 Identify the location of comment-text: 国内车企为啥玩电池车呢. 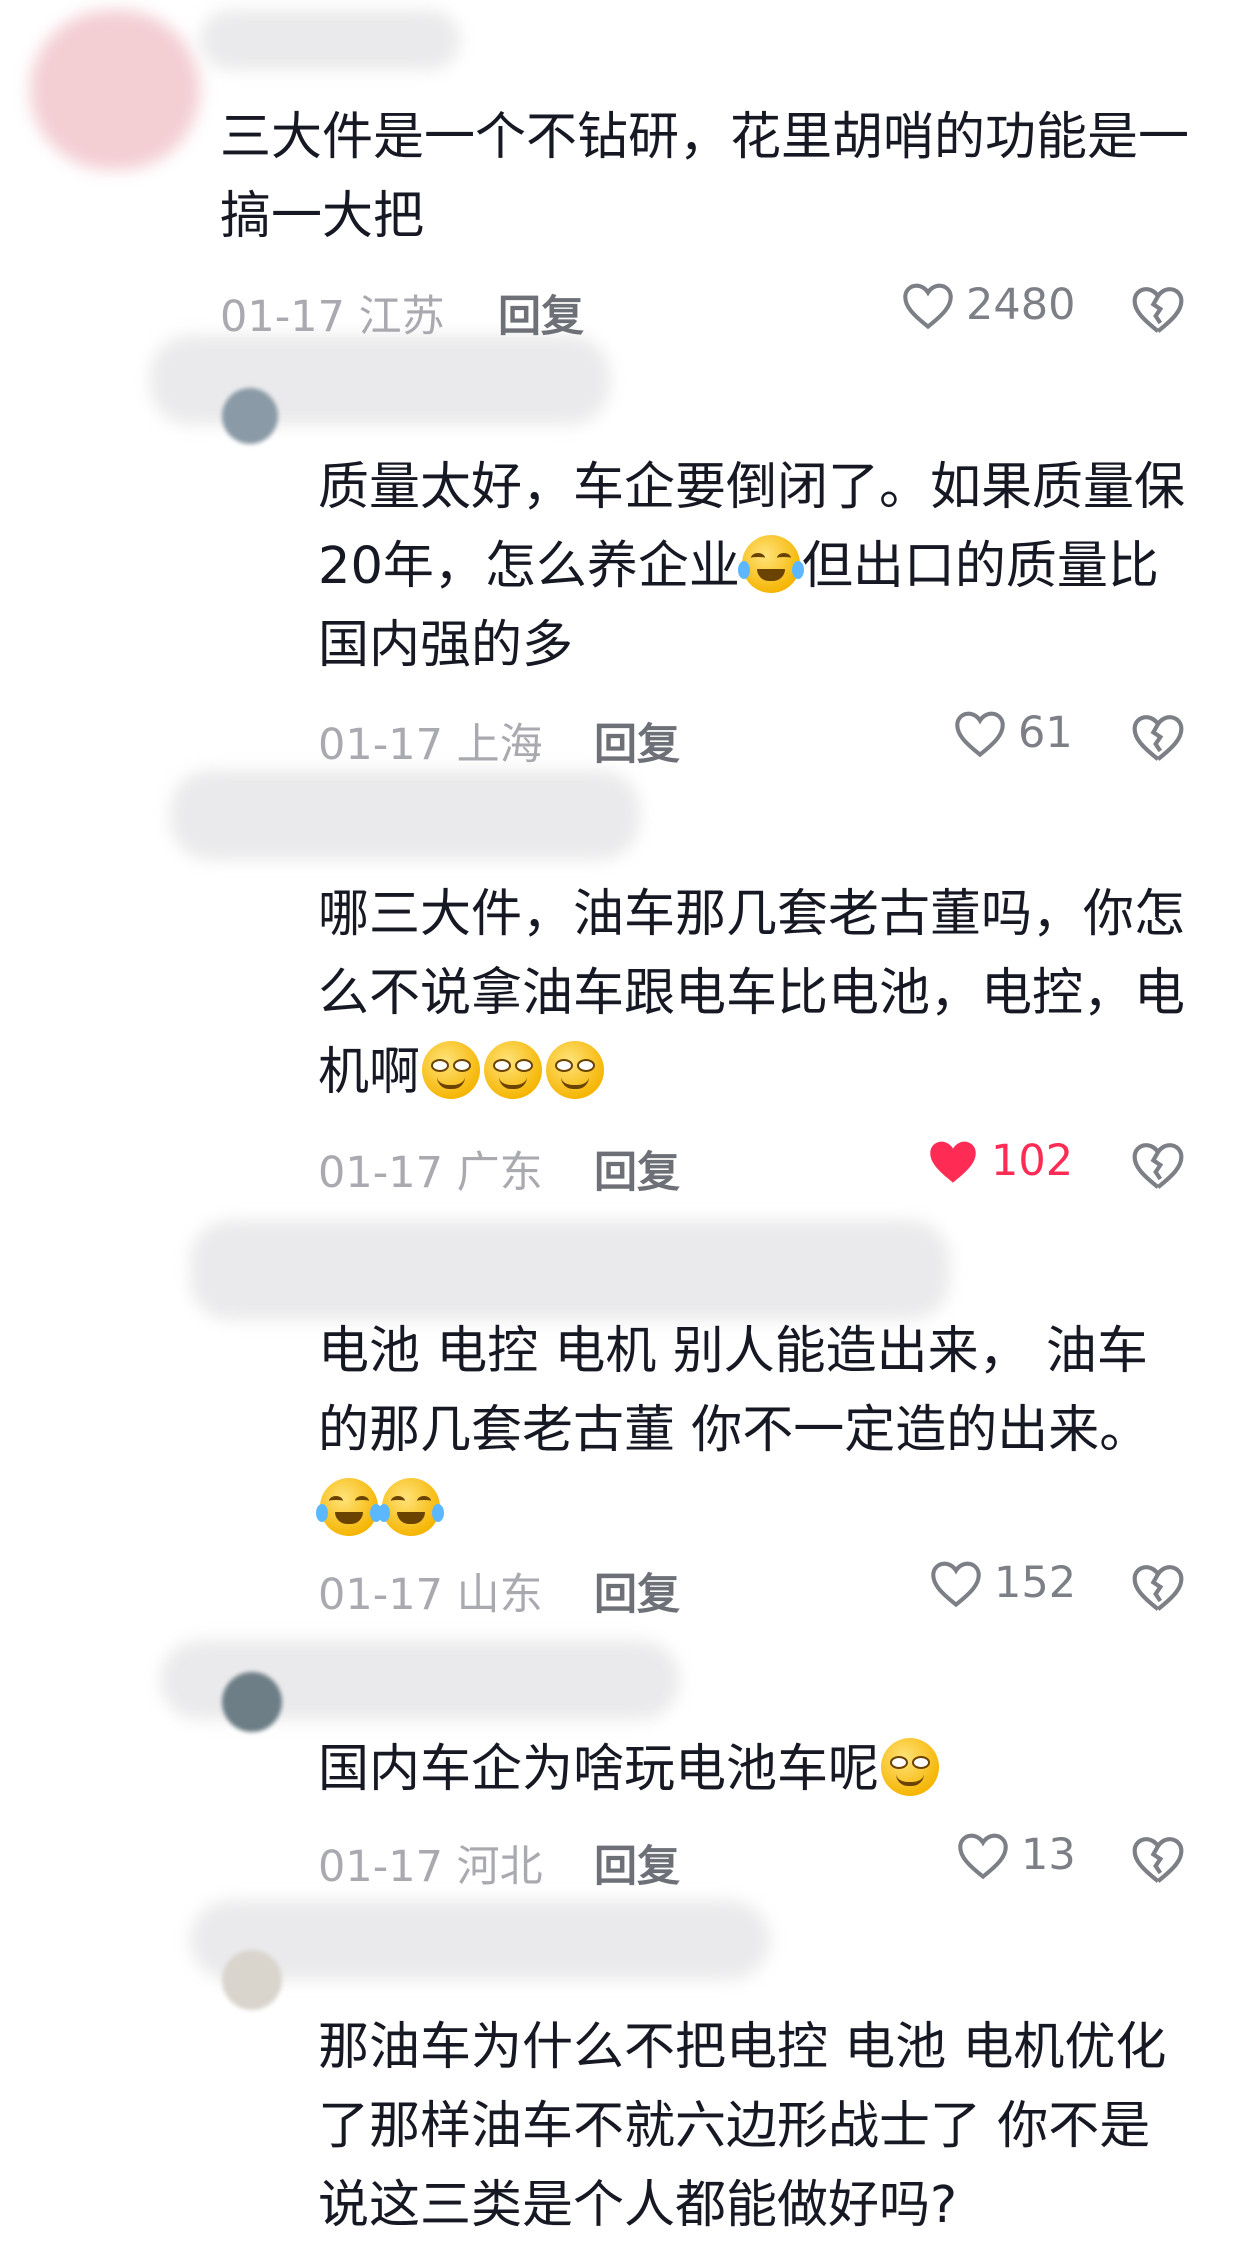
(758, 1769).